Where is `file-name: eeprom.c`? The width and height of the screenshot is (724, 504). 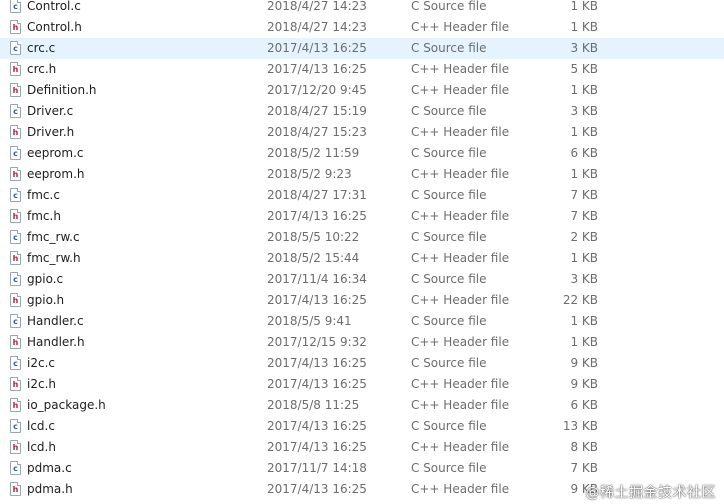 file-name: eeprom.c is located at coordinates (137, 153).